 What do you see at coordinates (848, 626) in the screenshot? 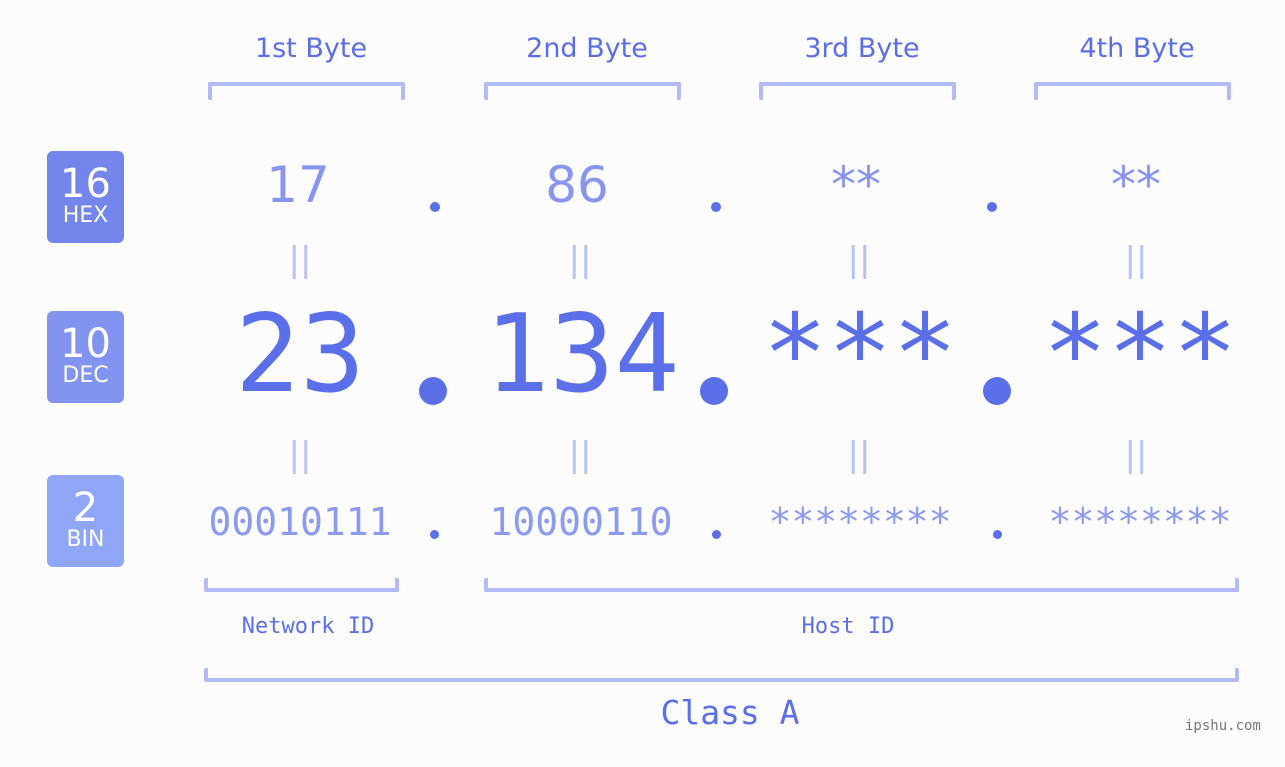
I see `host-id-label: Host ID` at bounding box center [848, 626].